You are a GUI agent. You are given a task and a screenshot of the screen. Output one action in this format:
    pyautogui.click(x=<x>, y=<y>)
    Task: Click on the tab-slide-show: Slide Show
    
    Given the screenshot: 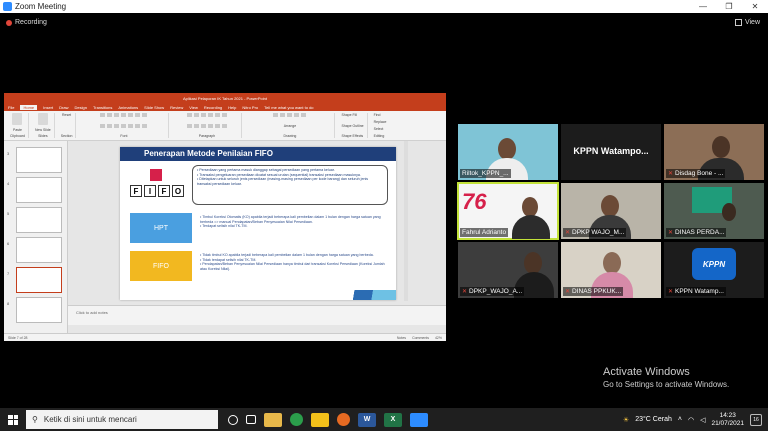 What is the action you would take?
    pyautogui.click(x=154, y=107)
    